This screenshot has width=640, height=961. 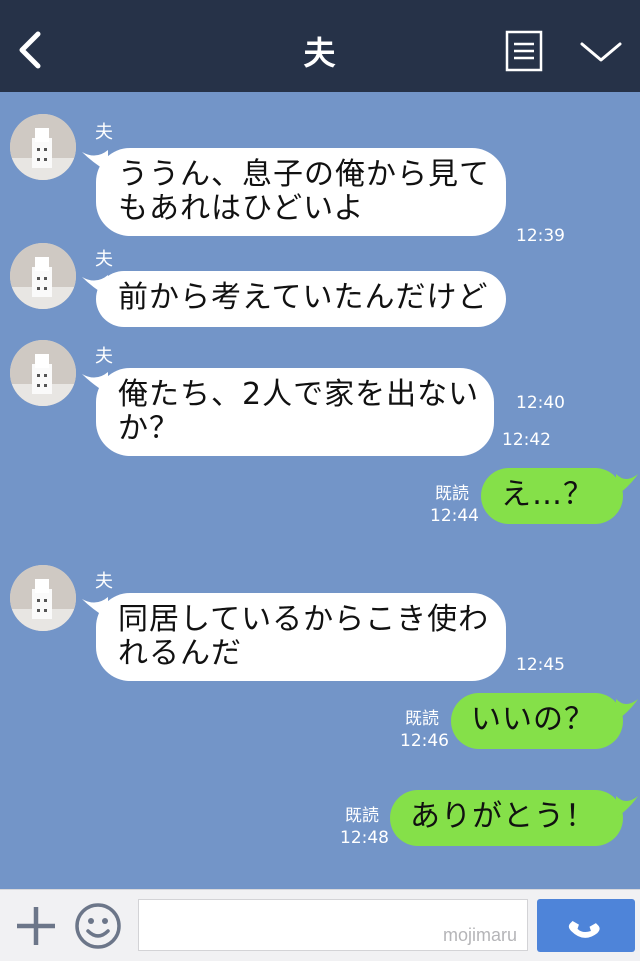 I want to click on watermark-text: mojimaru, so click(x=479, y=935).